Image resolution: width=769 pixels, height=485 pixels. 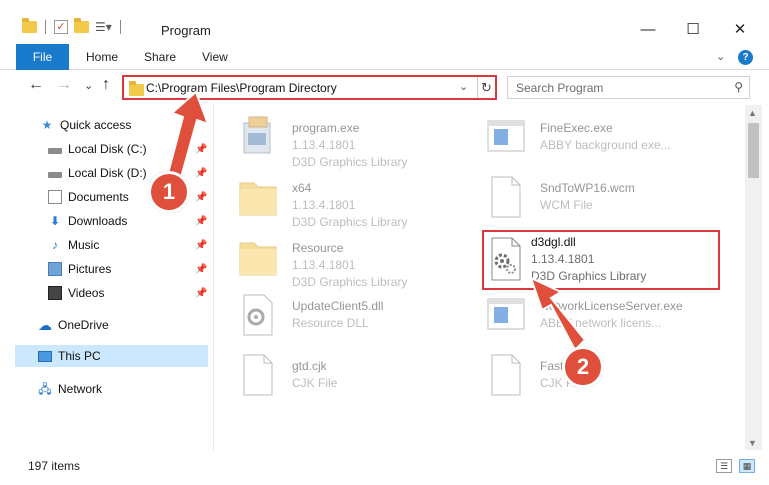 What do you see at coordinates (186, 30) in the screenshot?
I see `window-title: Program` at bounding box center [186, 30].